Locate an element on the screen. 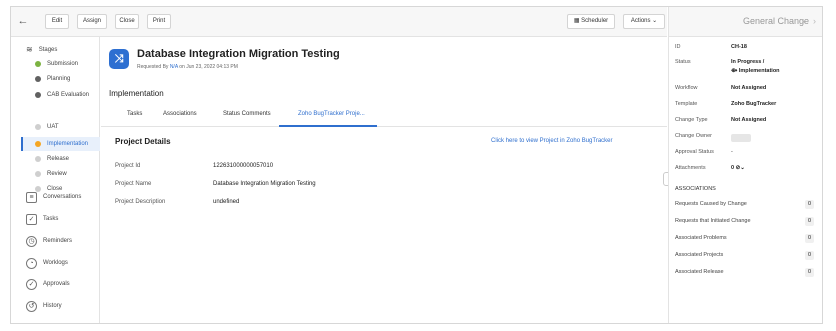  sidebar-item-worklogs: ◔ Worklogs is located at coordinates (47, 263).